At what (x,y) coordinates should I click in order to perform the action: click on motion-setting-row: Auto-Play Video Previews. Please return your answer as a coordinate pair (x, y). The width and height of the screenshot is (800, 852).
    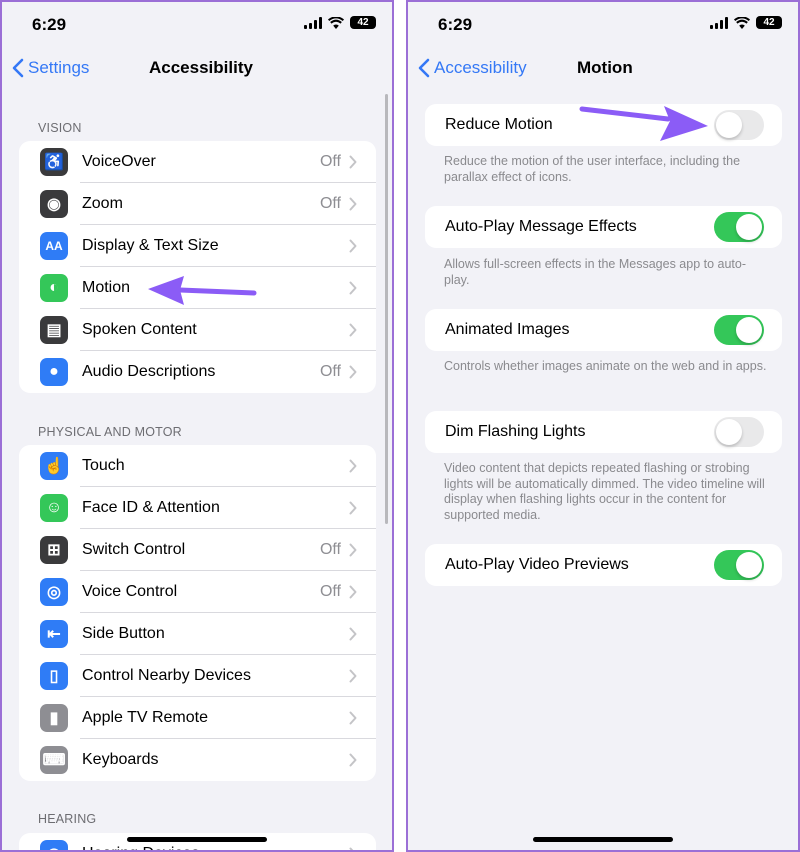
    Looking at the image, I should click on (603, 565).